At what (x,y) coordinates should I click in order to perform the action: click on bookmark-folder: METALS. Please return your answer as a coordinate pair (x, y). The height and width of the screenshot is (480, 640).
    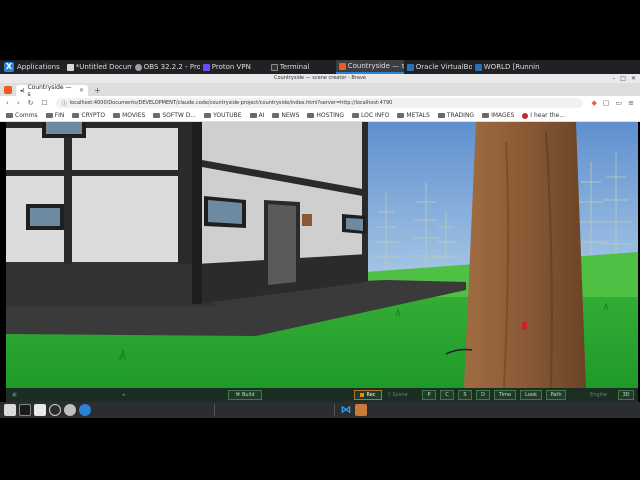
    Looking at the image, I should click on (413, 115).